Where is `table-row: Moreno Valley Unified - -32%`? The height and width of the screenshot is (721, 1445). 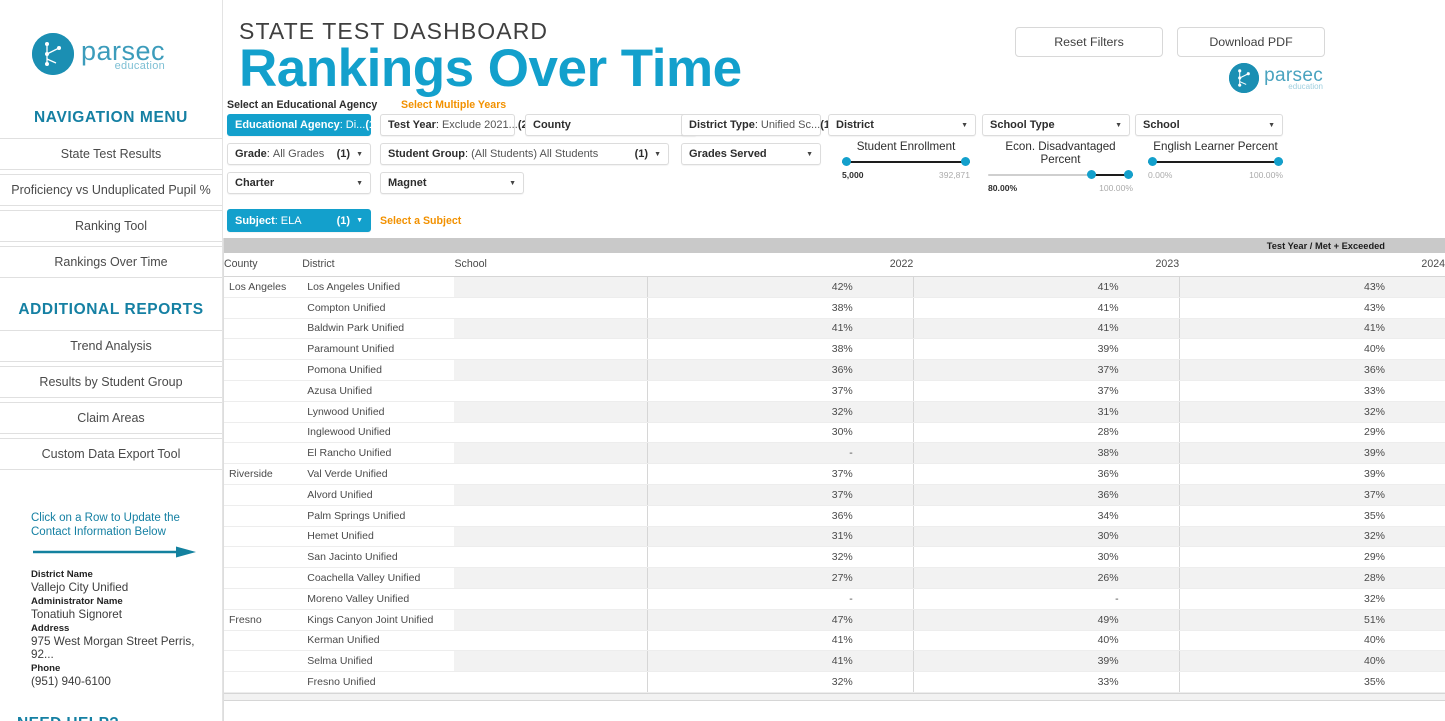 table-row: Moreno Valley Unified - -32% is located at coordinates (834, 599).